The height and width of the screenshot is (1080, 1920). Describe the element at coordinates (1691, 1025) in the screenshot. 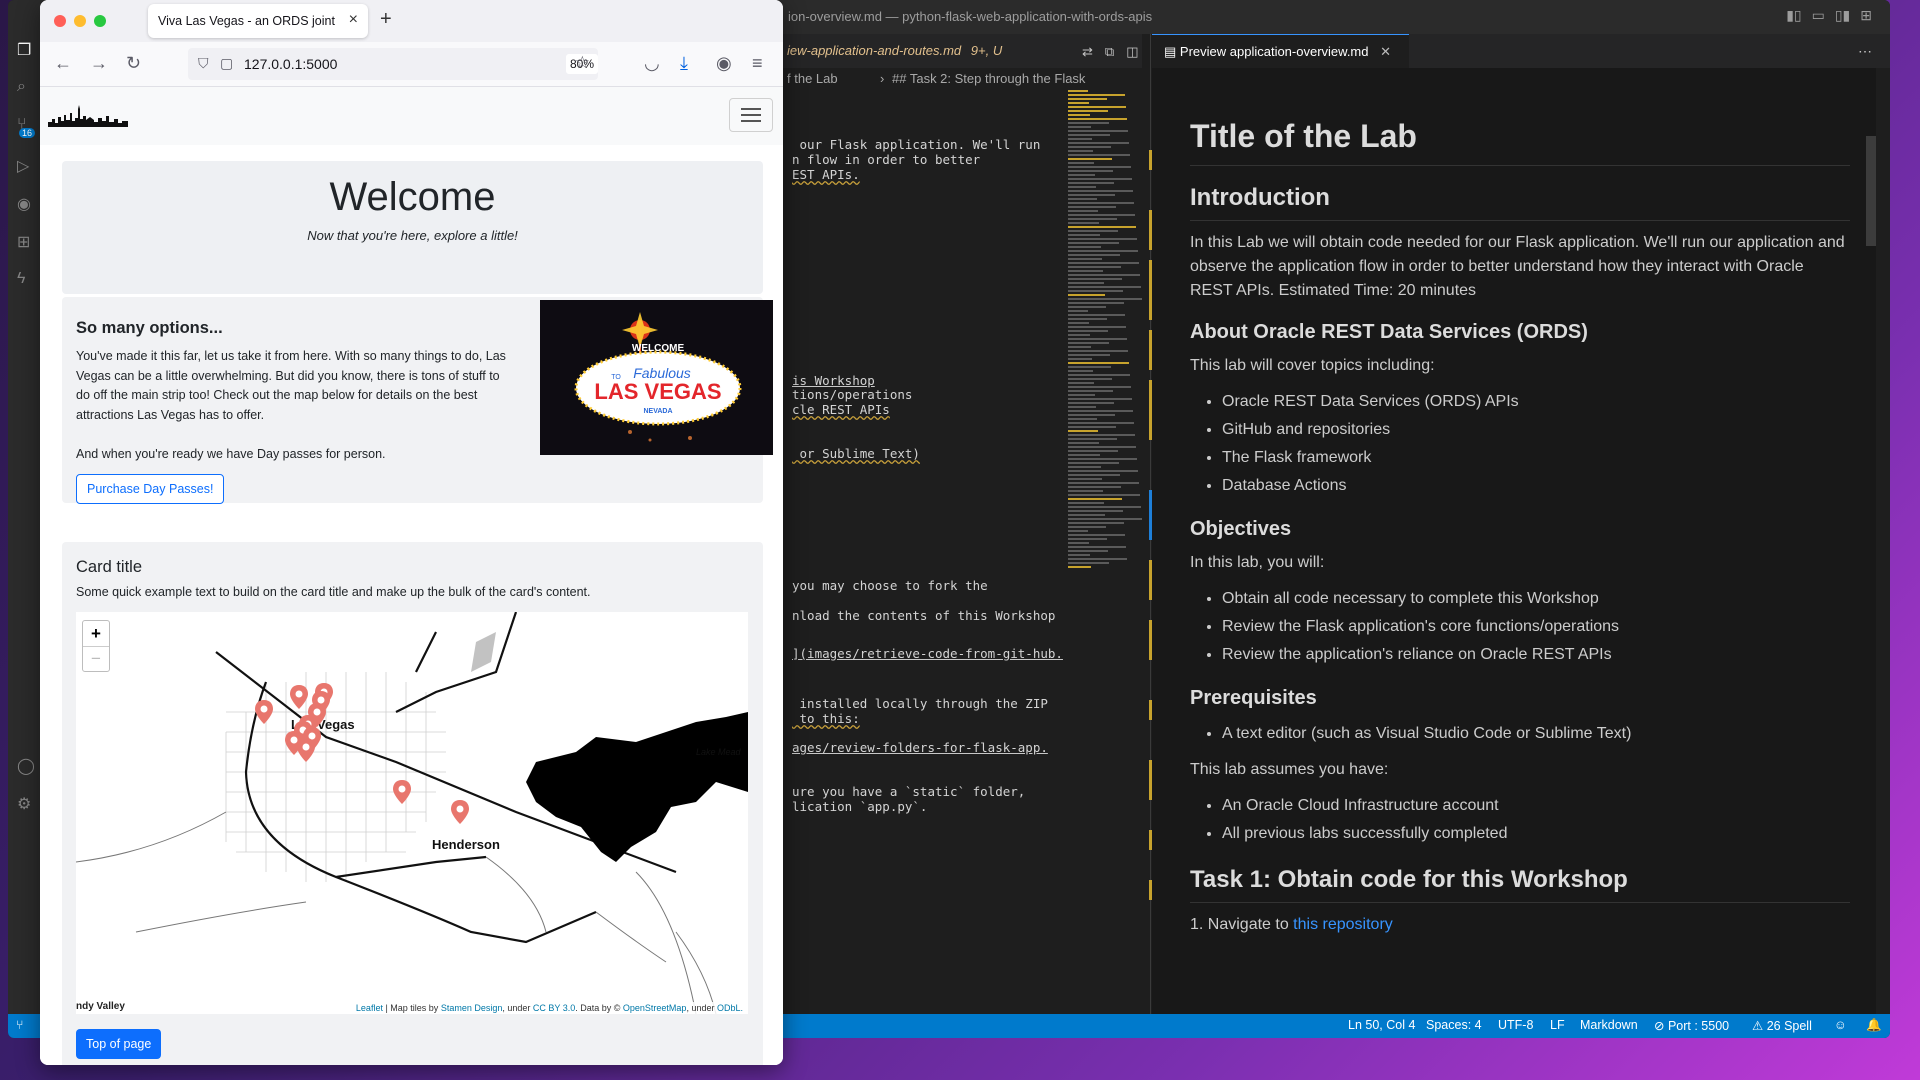

I see `live-server-port: ⊘ Port : 5500` at that location.